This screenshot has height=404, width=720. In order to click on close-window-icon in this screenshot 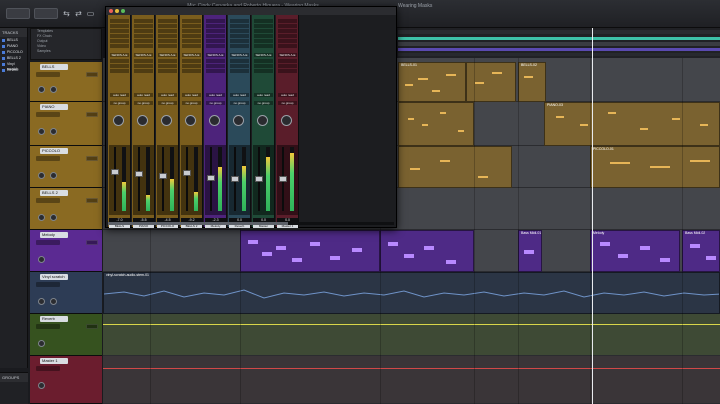, I will do `click(111, 11)`.